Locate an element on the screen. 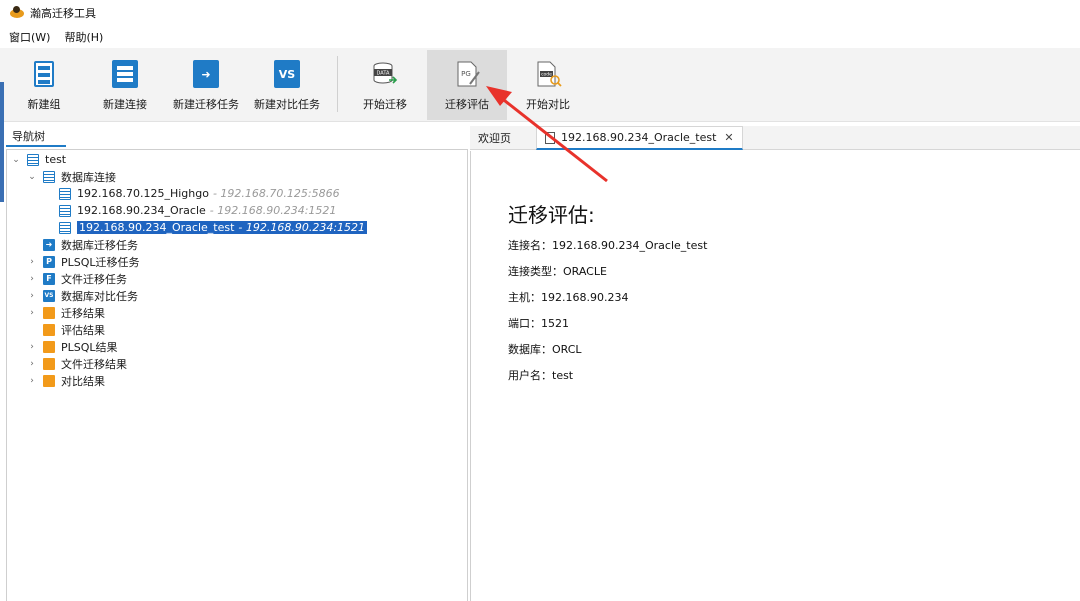 The image size is (1080, 601). tab-welcome: 欢迎页 is located at coordinates (494, 138).